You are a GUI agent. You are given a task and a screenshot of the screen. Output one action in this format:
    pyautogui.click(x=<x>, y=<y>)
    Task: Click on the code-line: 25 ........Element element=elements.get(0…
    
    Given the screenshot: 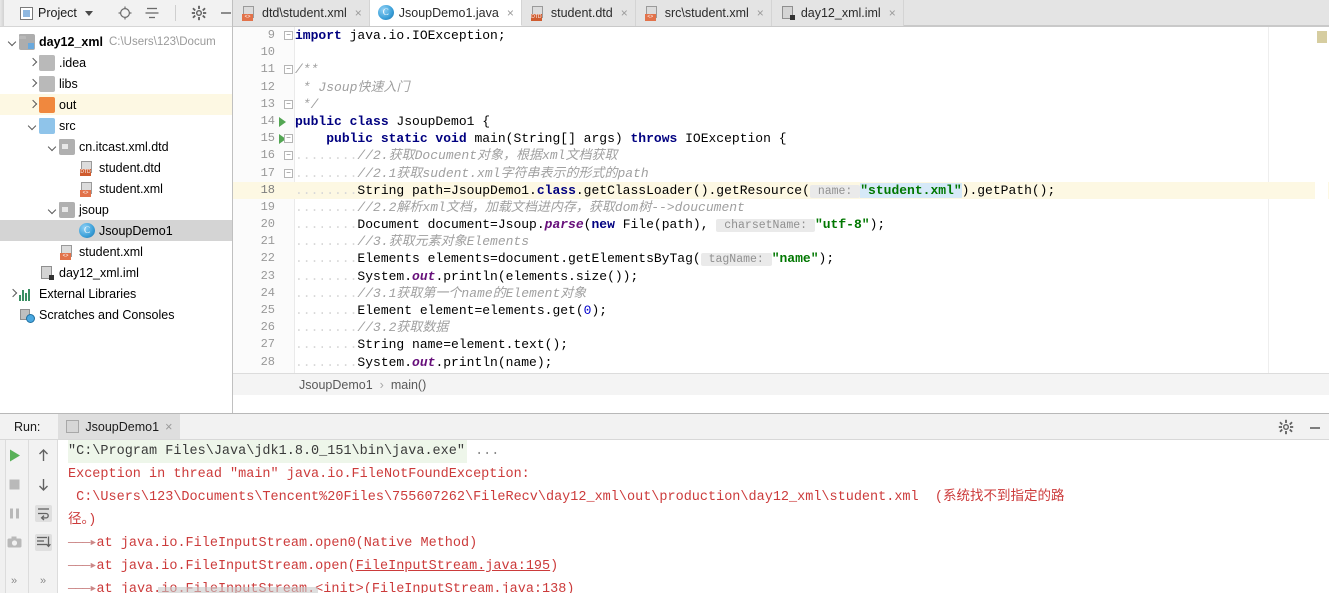 What is the action you would take?
    pyautogui.click(x=781, y=310)
    